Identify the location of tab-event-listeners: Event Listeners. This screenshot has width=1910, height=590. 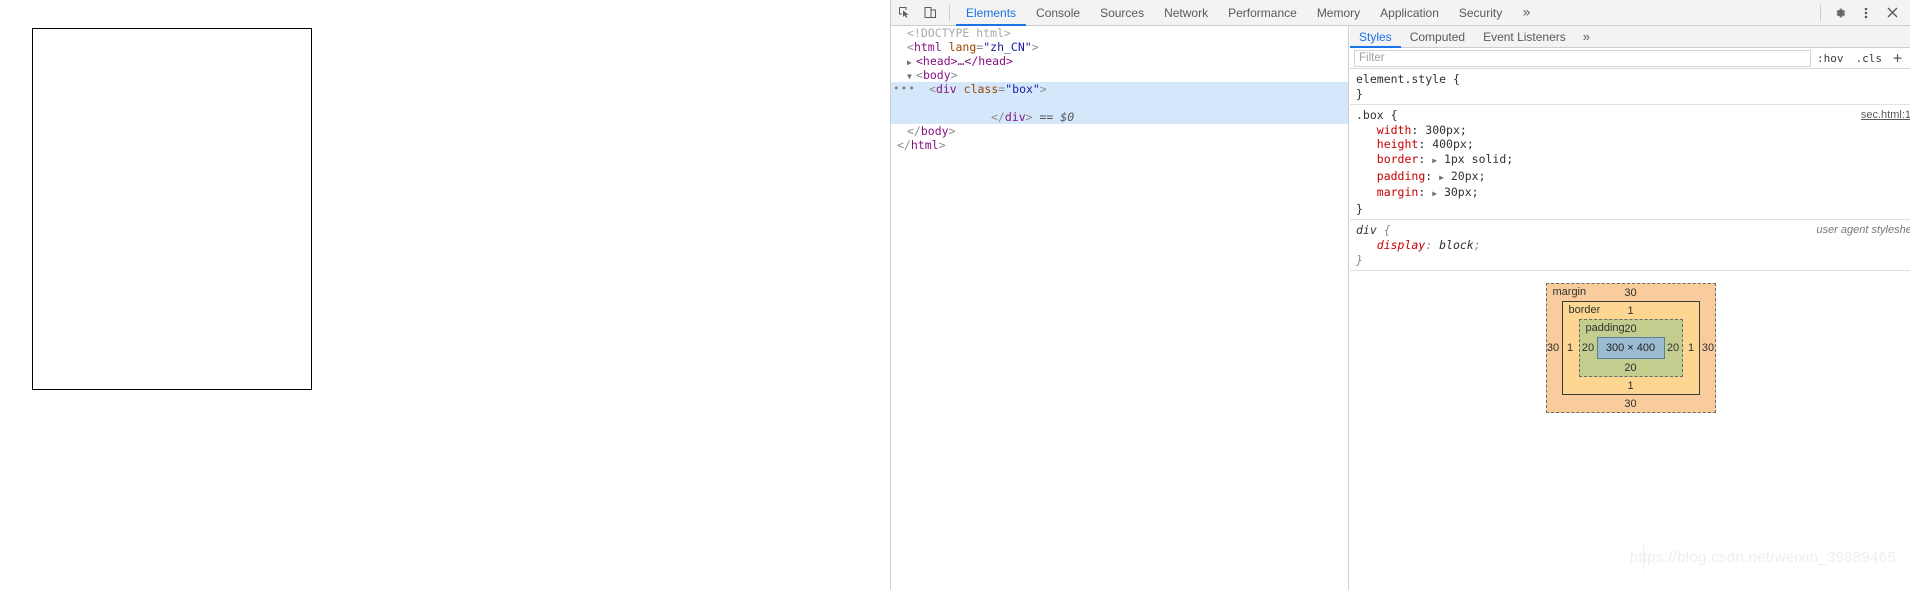
(1524, 37).